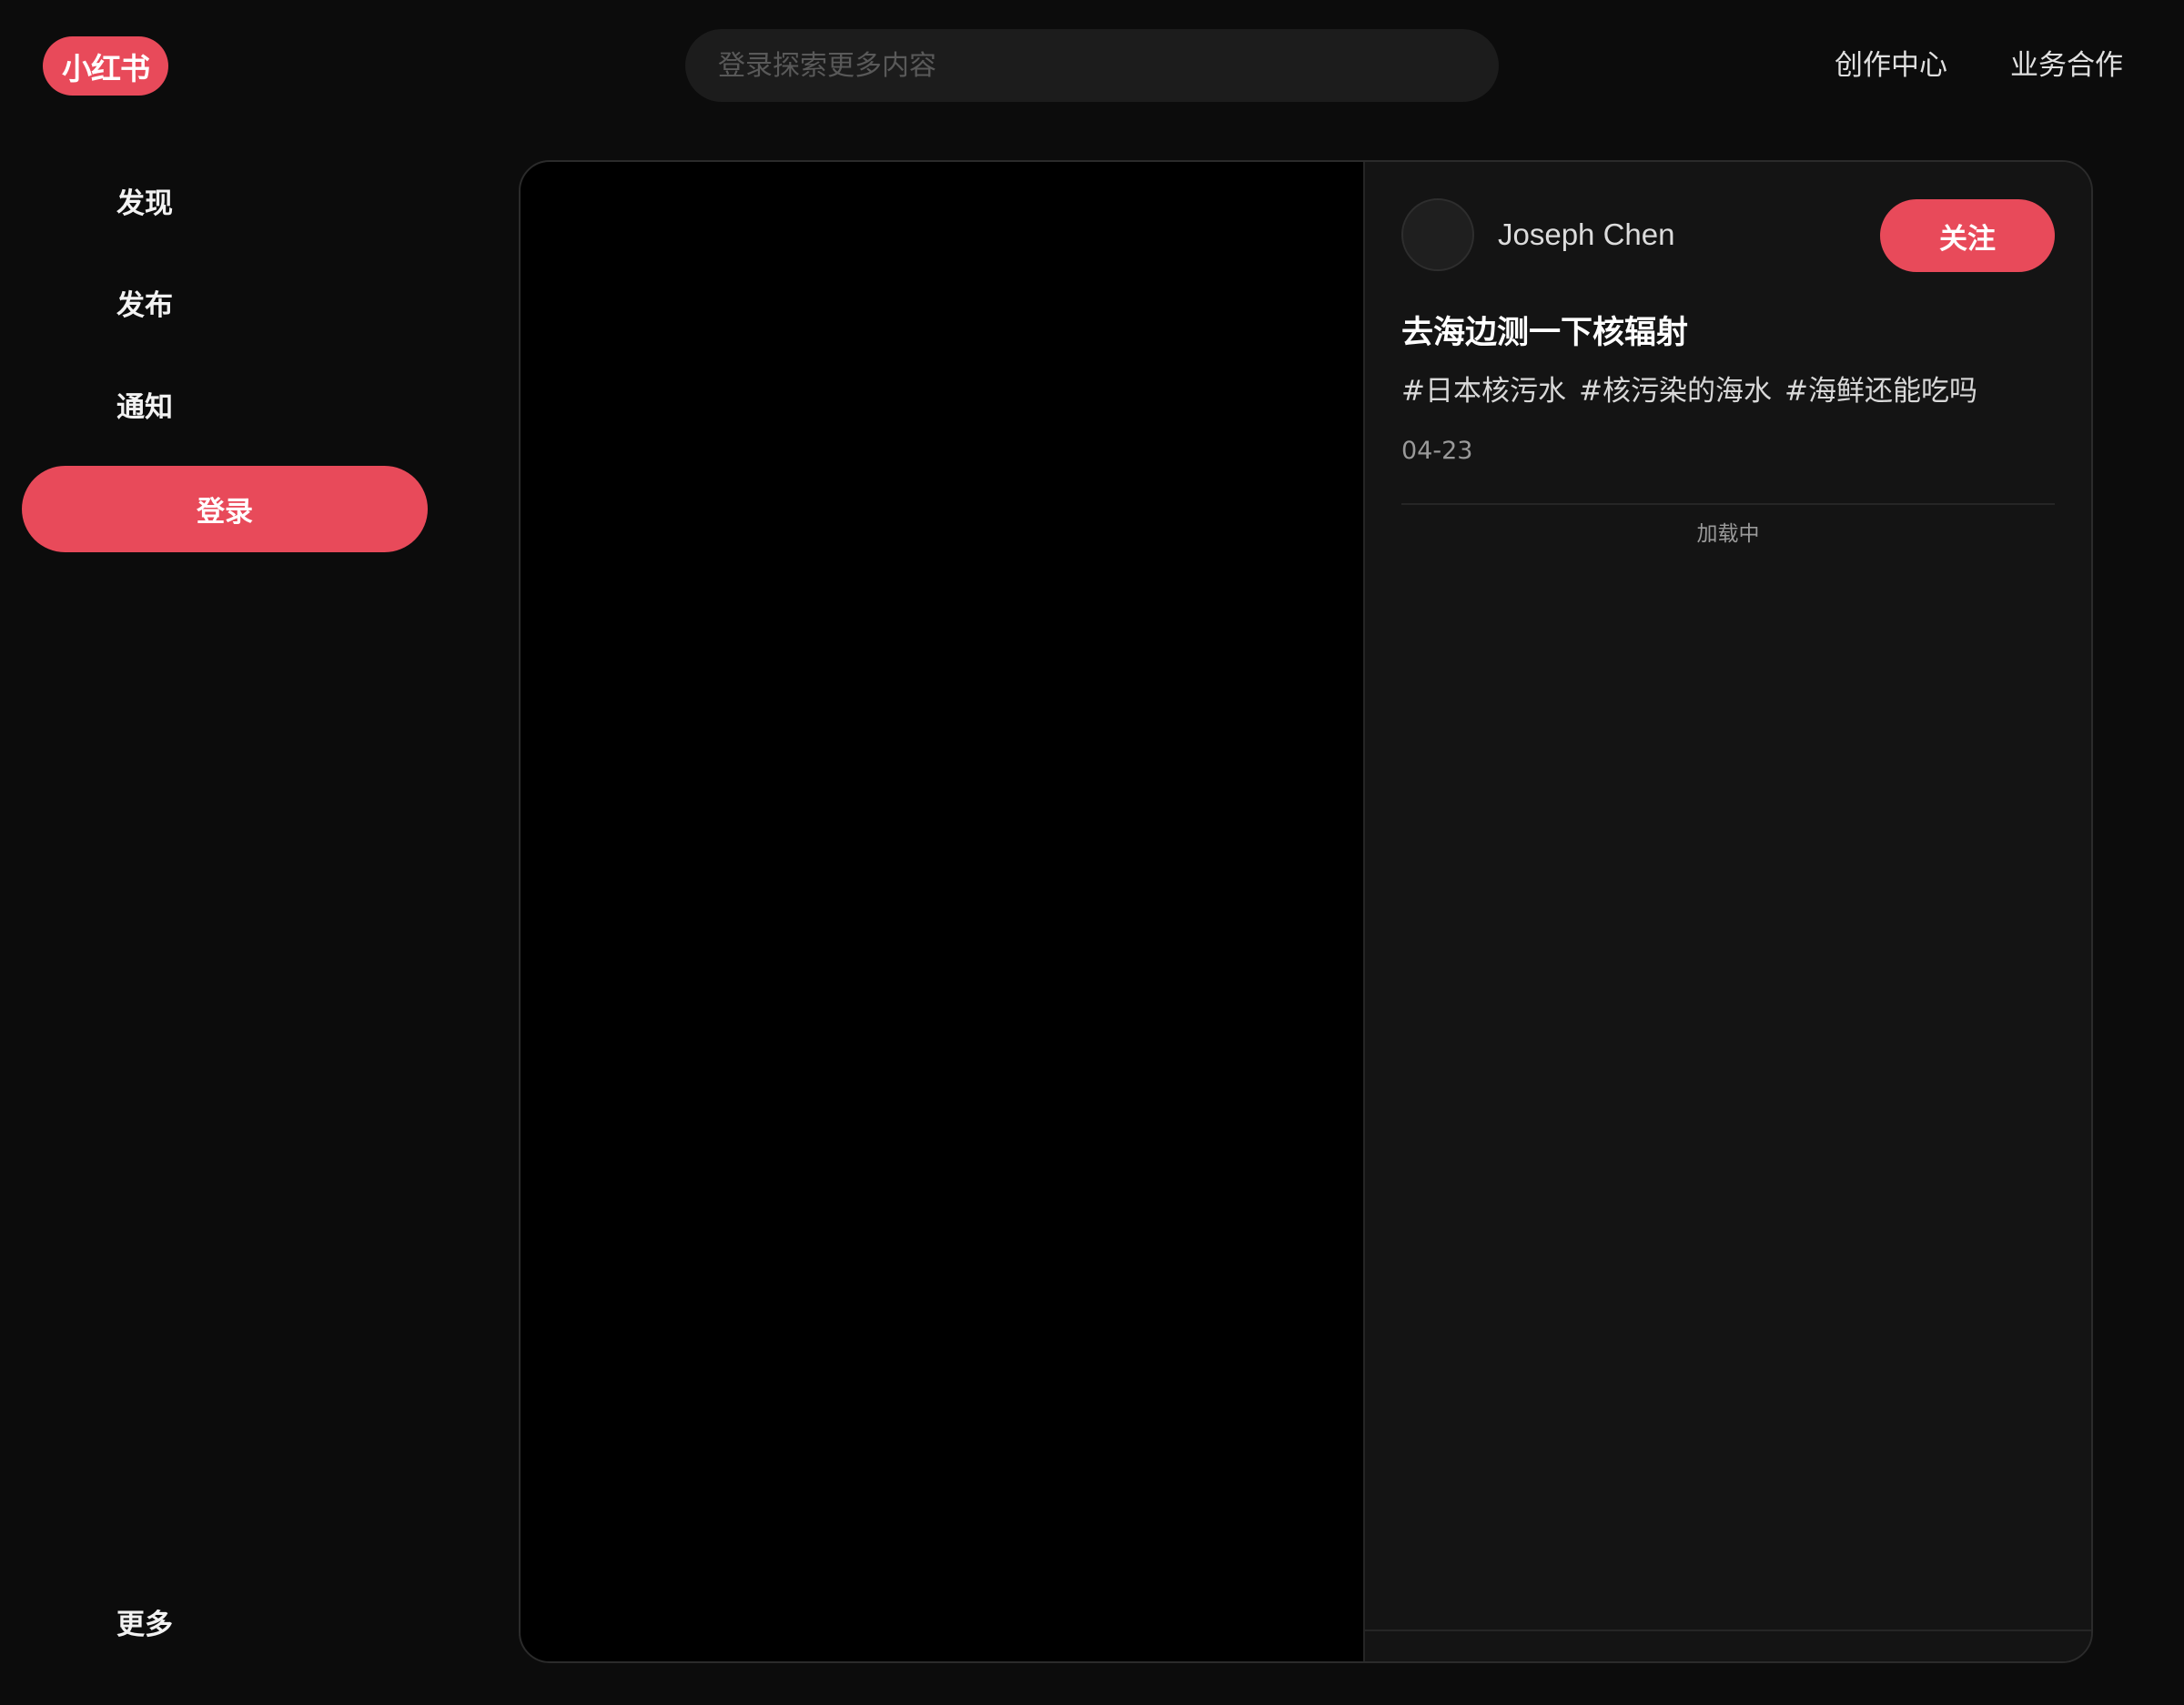  What do you see at coordinates (1968, 235) in the screenshot?
I see `follow-button: 关注` at bounding box center [1968, 235].